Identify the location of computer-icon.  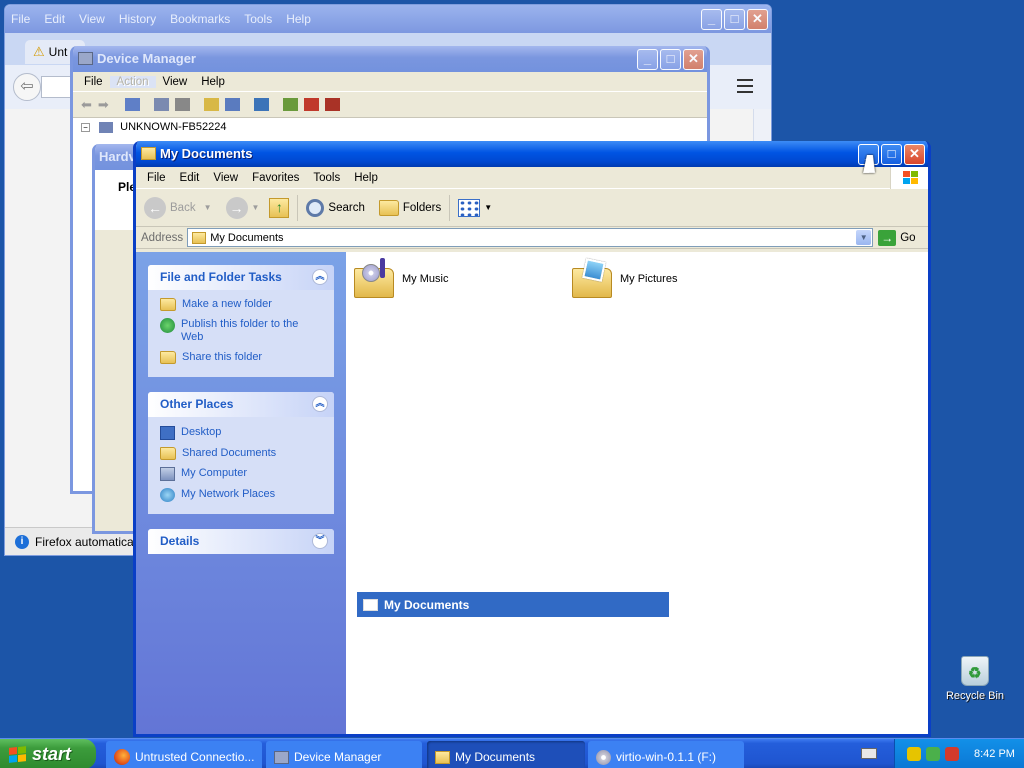
(85, 58).